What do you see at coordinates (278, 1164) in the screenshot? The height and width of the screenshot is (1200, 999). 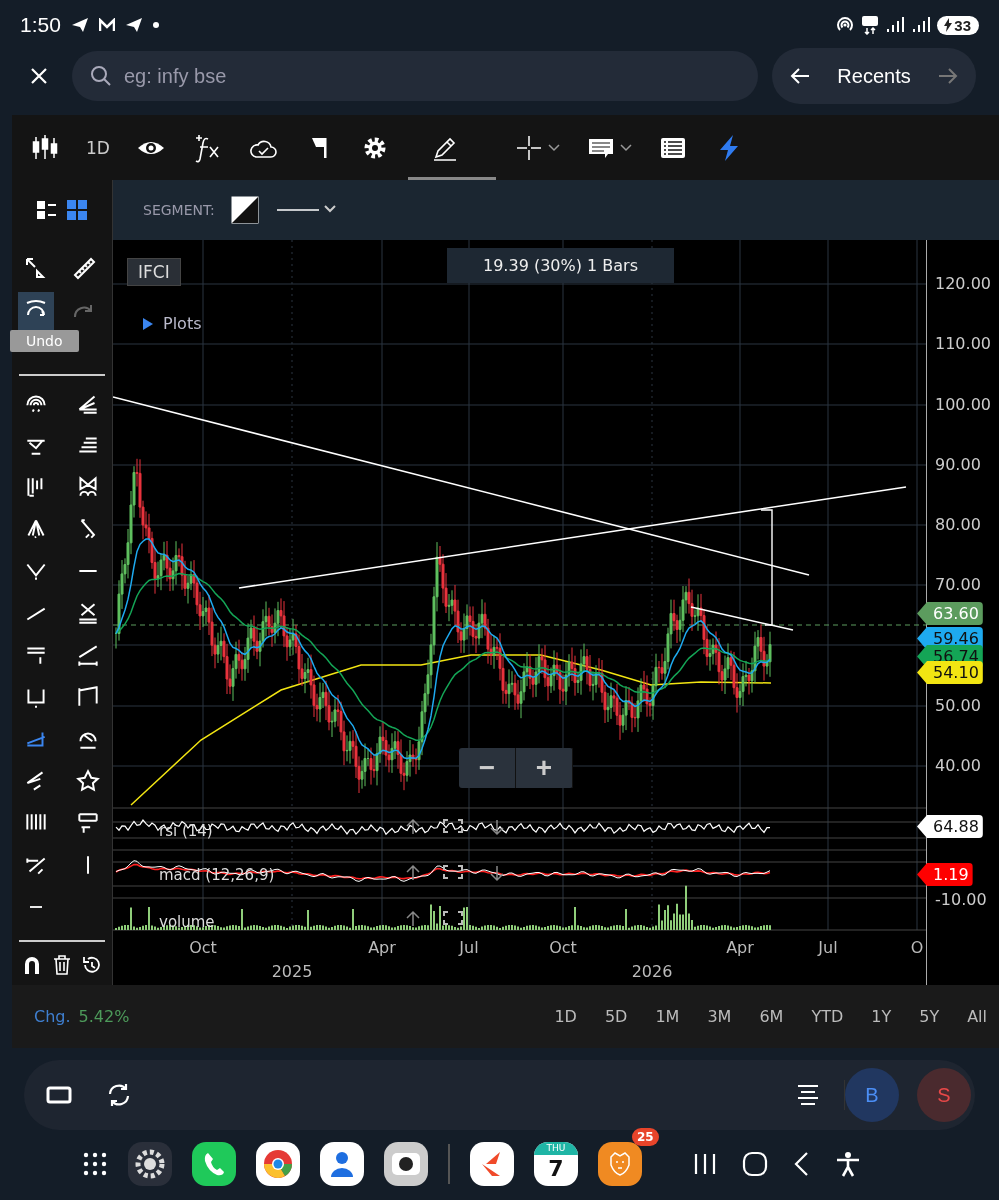 I see `browser-app-icon` at bounding box center [278, 1164].